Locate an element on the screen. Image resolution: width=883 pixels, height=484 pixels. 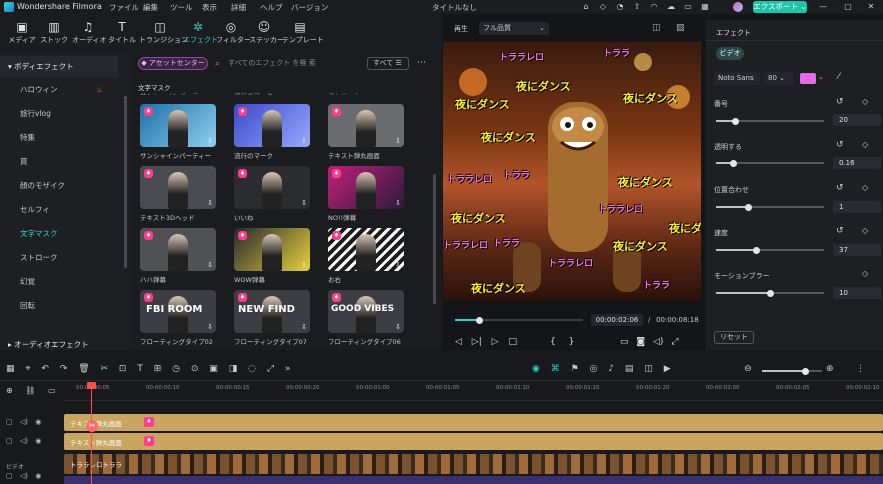
subtab-video: ビデオ is located at coordinates (730, 53).